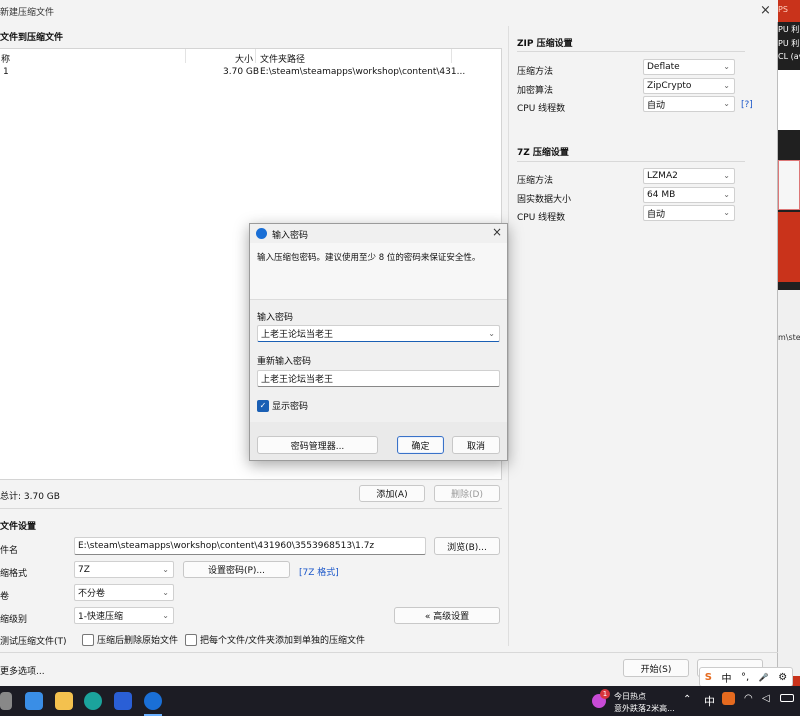 The image size is (800, 716). I want to click on sevenz-solid-value: 64 MB, so click(661, 195).